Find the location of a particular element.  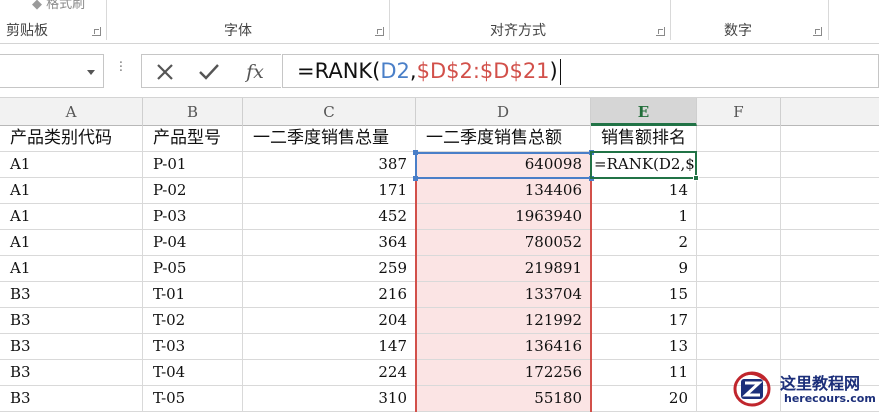

insert-function-button: fx is located at coordinates (255, 72).